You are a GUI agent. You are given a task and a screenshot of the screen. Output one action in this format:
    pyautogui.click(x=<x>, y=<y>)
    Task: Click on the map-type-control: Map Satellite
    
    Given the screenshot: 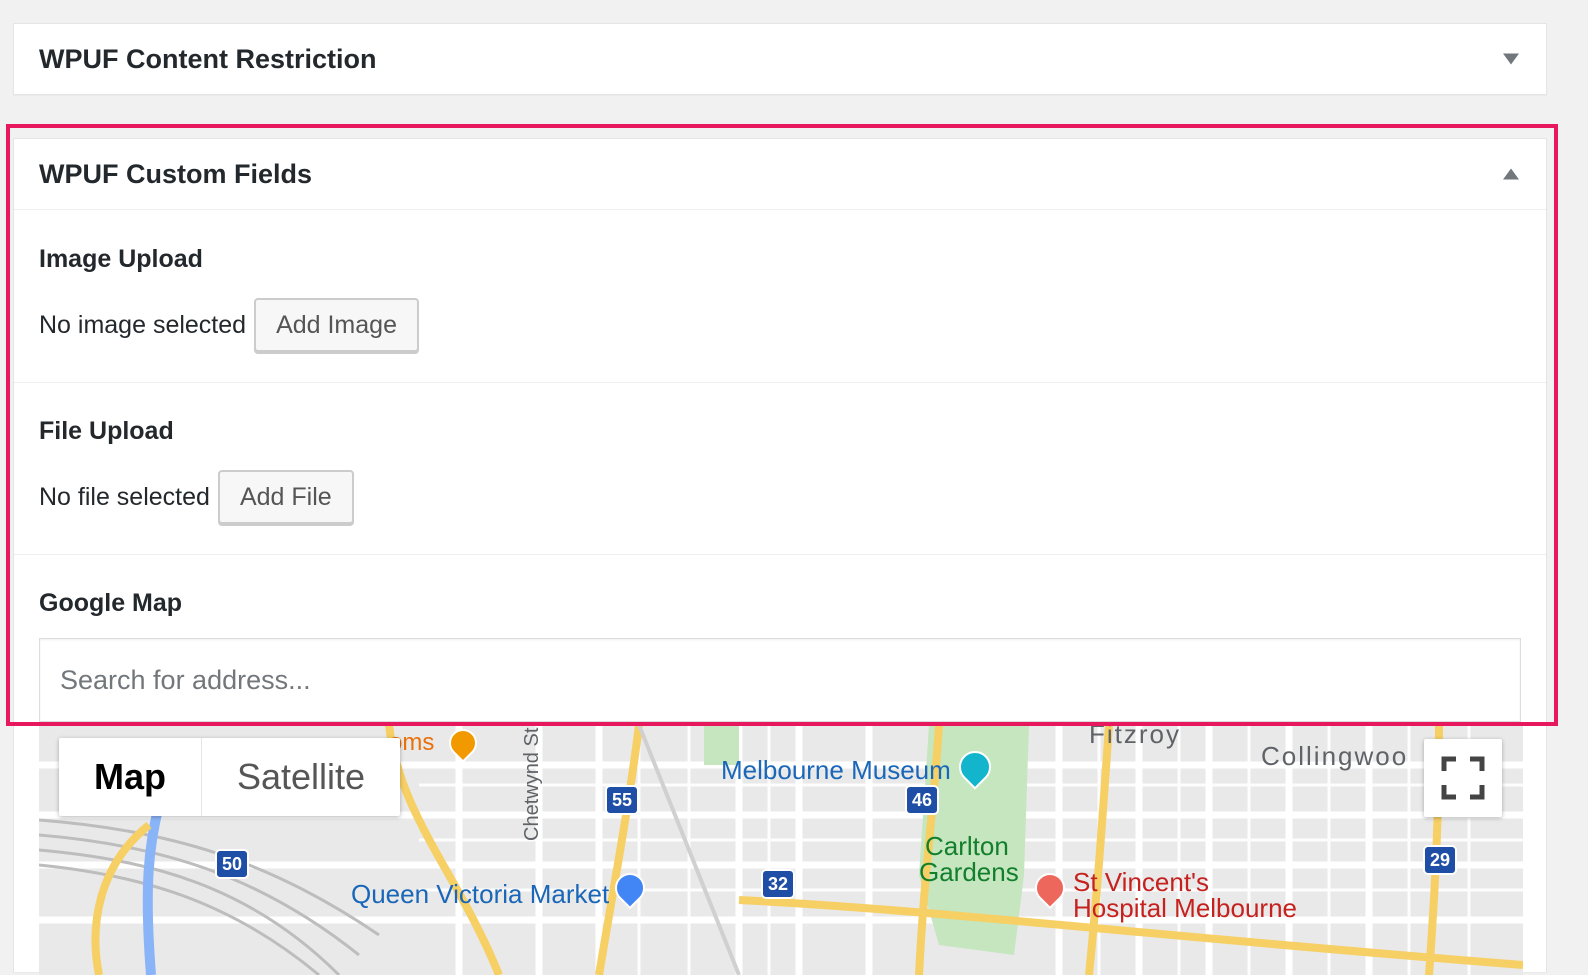 What is the action you would take?
    pyautogui.click(x=230, y=777)
    